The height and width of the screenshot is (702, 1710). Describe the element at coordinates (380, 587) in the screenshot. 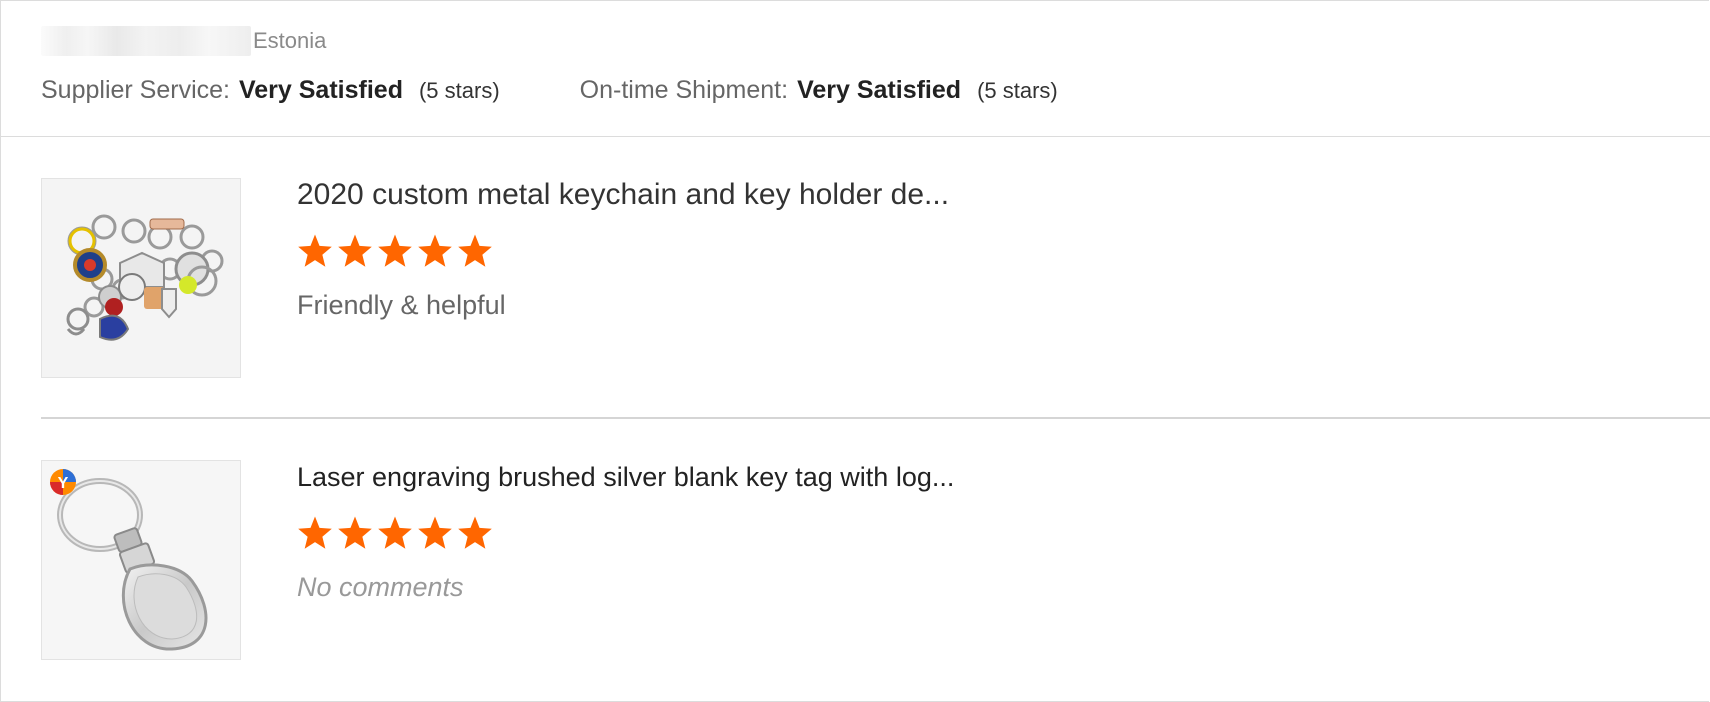

I see `review-comment: No comments` at that location.